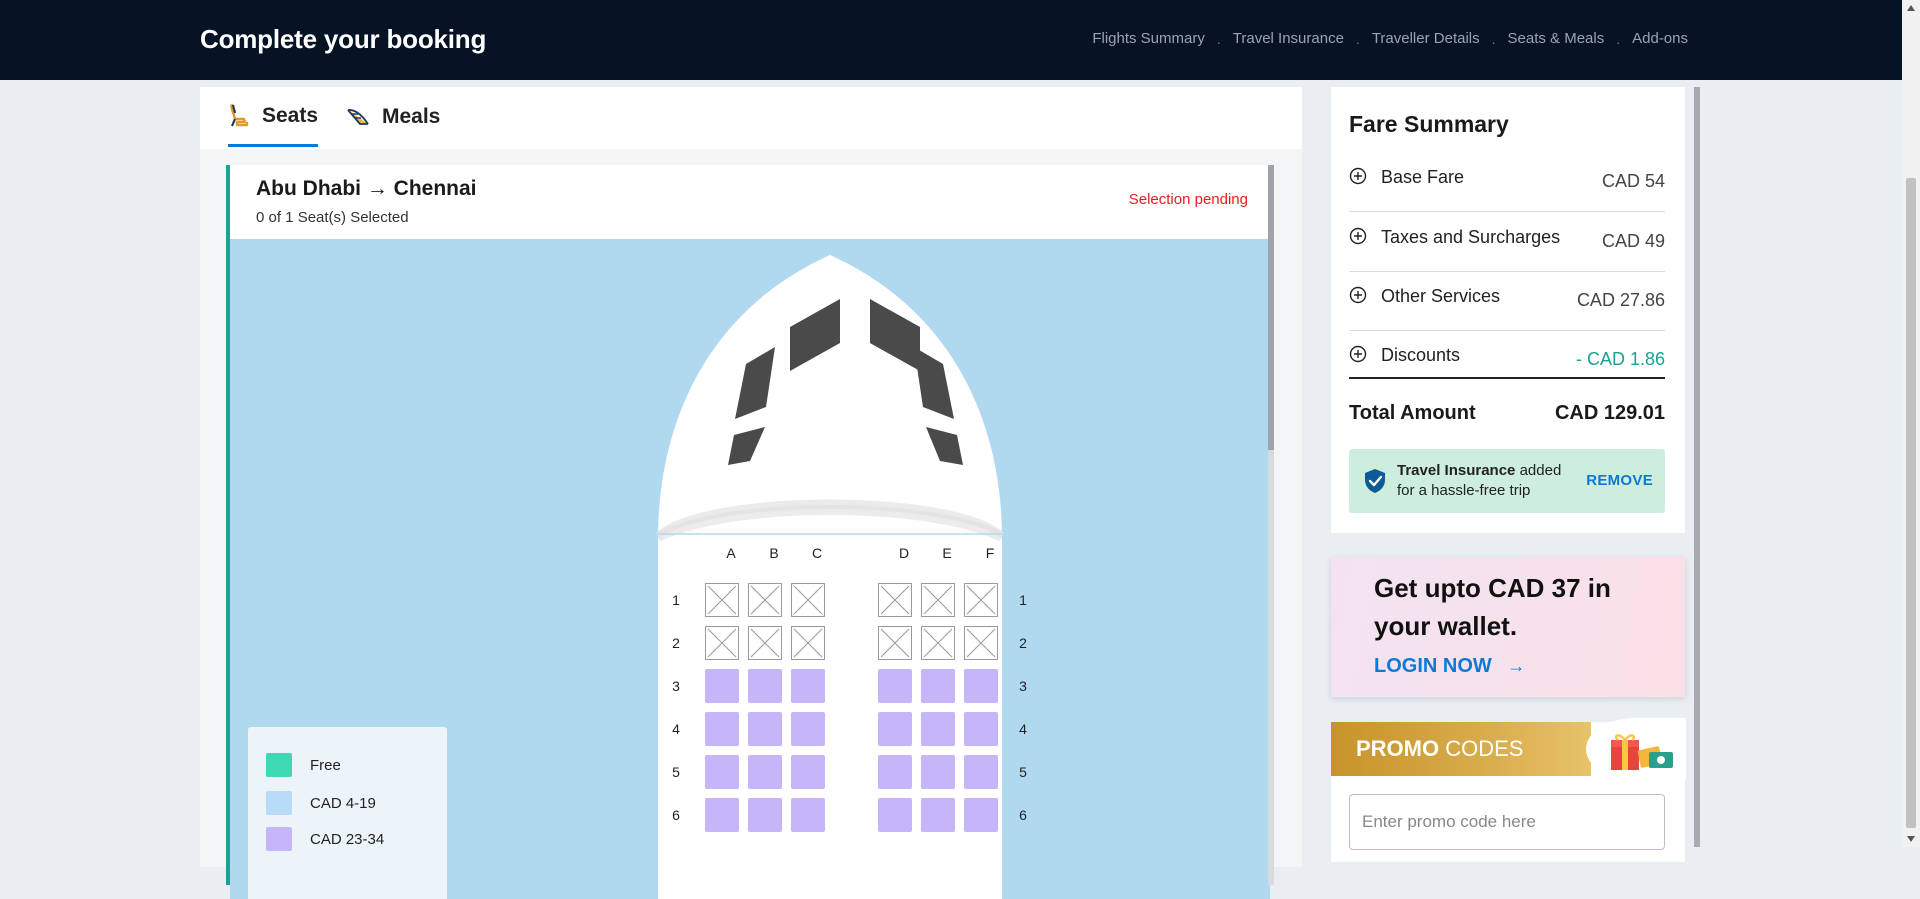 This screenshot has height=899, width=1920. I want to click on seat-2c, so click(808, 643).